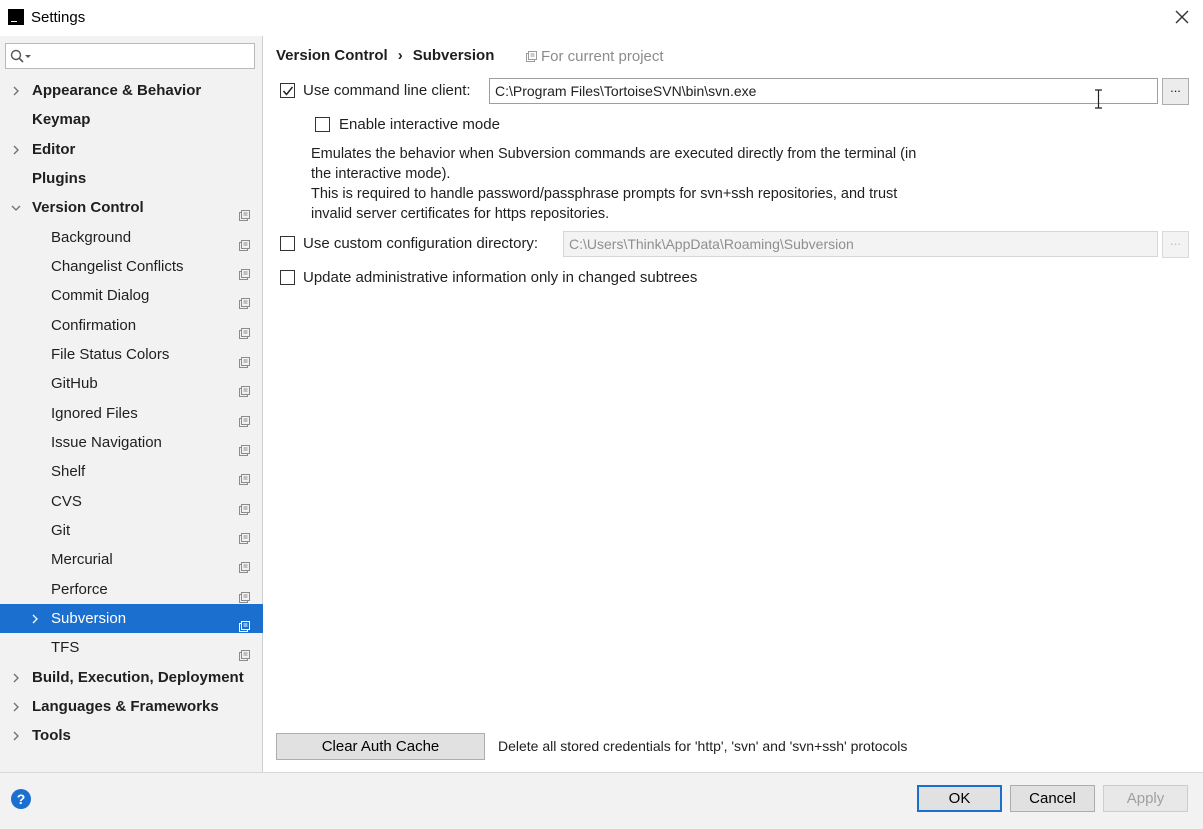 This screenshot has height=829, width=1203. What do you see at coordinates (419, 124) in the screenshot?
I see `enable-interactive-mode-label: Enable interactive mode` at bounding box center [419, 124].